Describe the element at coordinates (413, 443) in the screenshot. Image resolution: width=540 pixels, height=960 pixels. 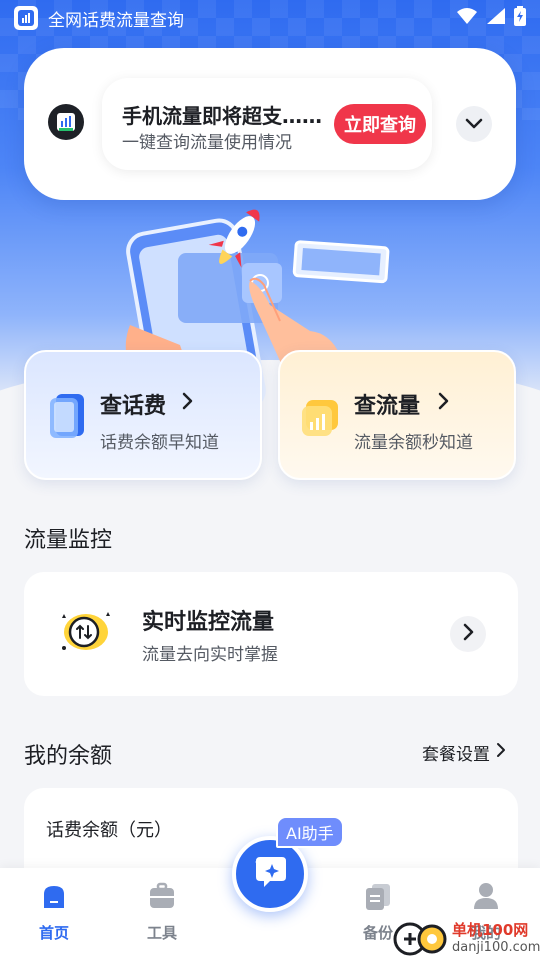
I see `check-data-subtitle: 流量余额秒知道` at that location.